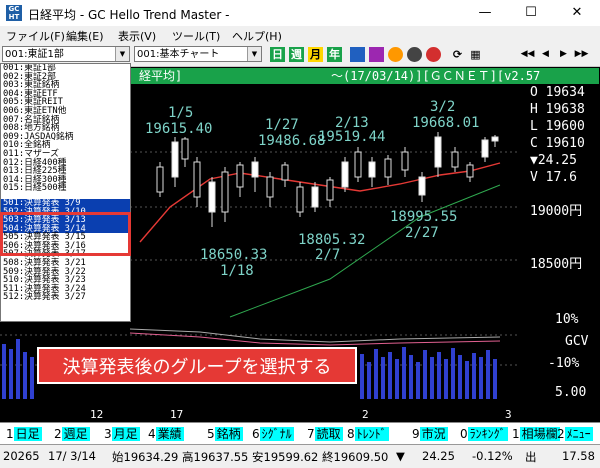 Image resolution: width=600 pixels, height=468 pixels. What do you see at coordinates (21, 456) in the screenshot?
I see `status-code: 20265` at bounding box center [21, 456].